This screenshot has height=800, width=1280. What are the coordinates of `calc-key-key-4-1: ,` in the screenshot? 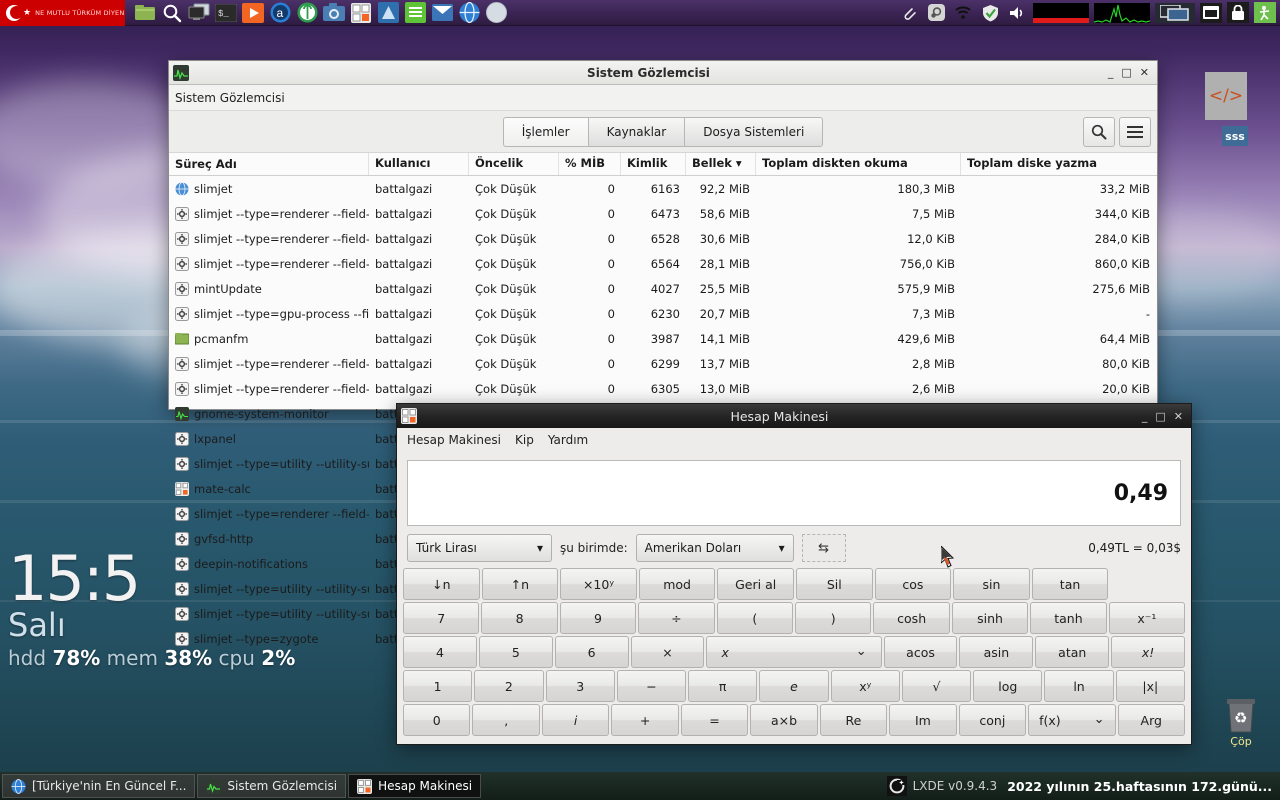 It's located at (506, 720).